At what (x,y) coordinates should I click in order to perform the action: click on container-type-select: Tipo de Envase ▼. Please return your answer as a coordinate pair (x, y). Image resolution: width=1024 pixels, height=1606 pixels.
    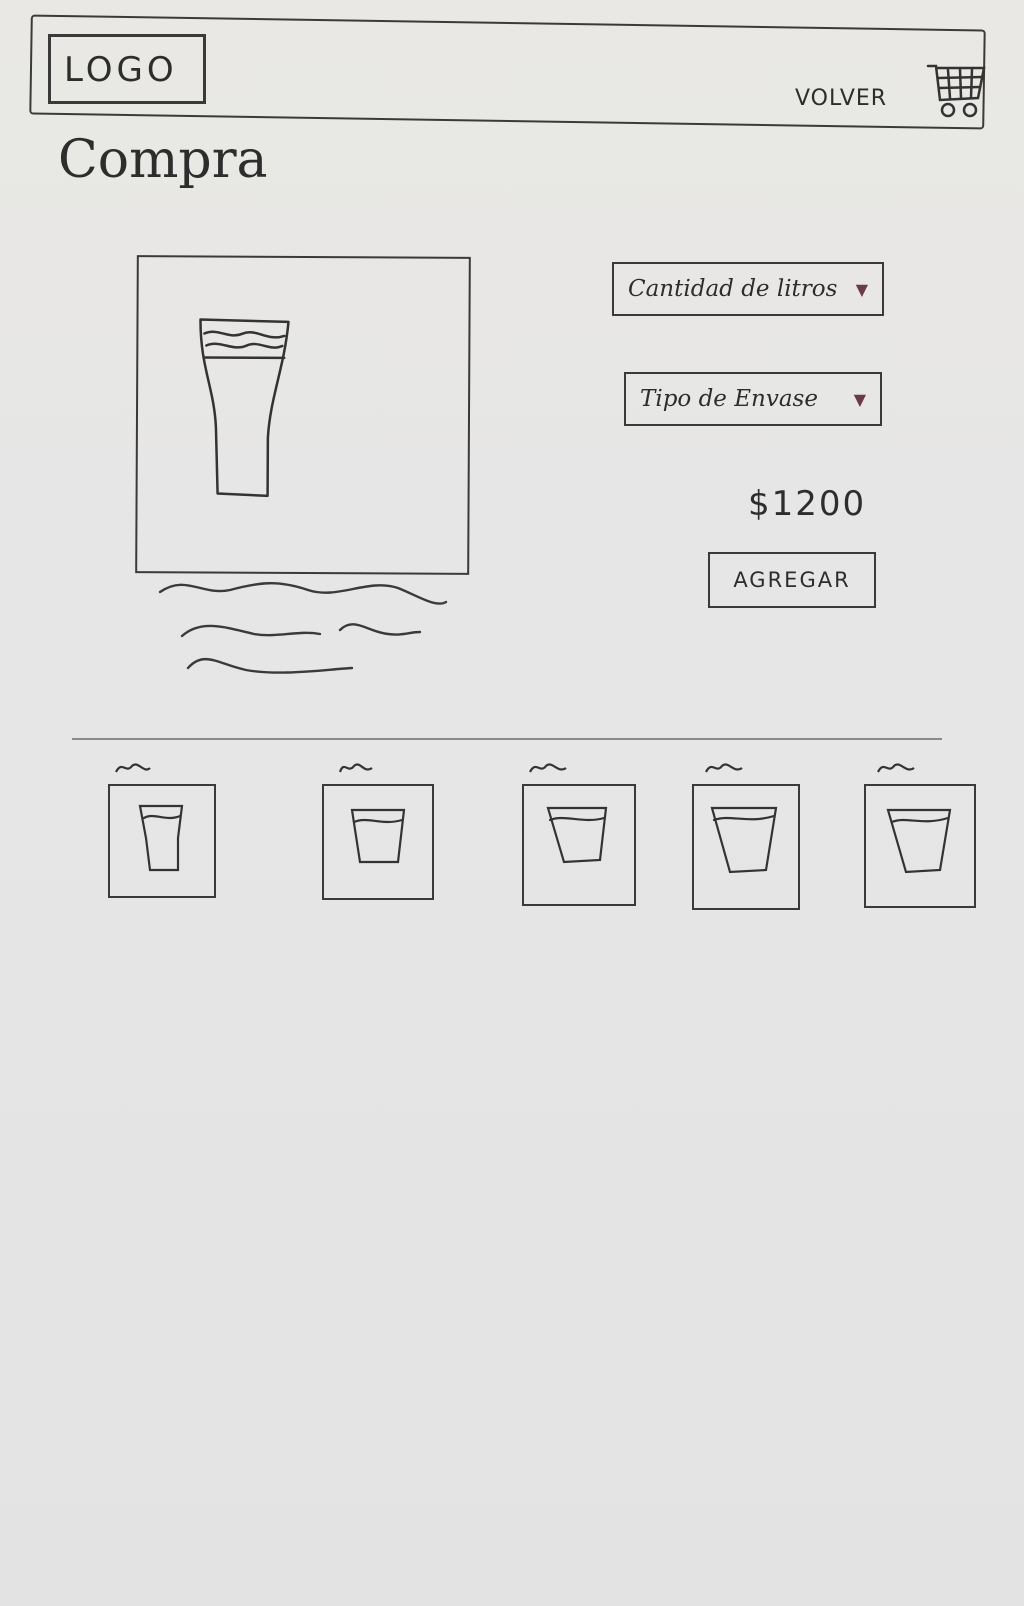
    Looking at the image, I should click on (753, 399).